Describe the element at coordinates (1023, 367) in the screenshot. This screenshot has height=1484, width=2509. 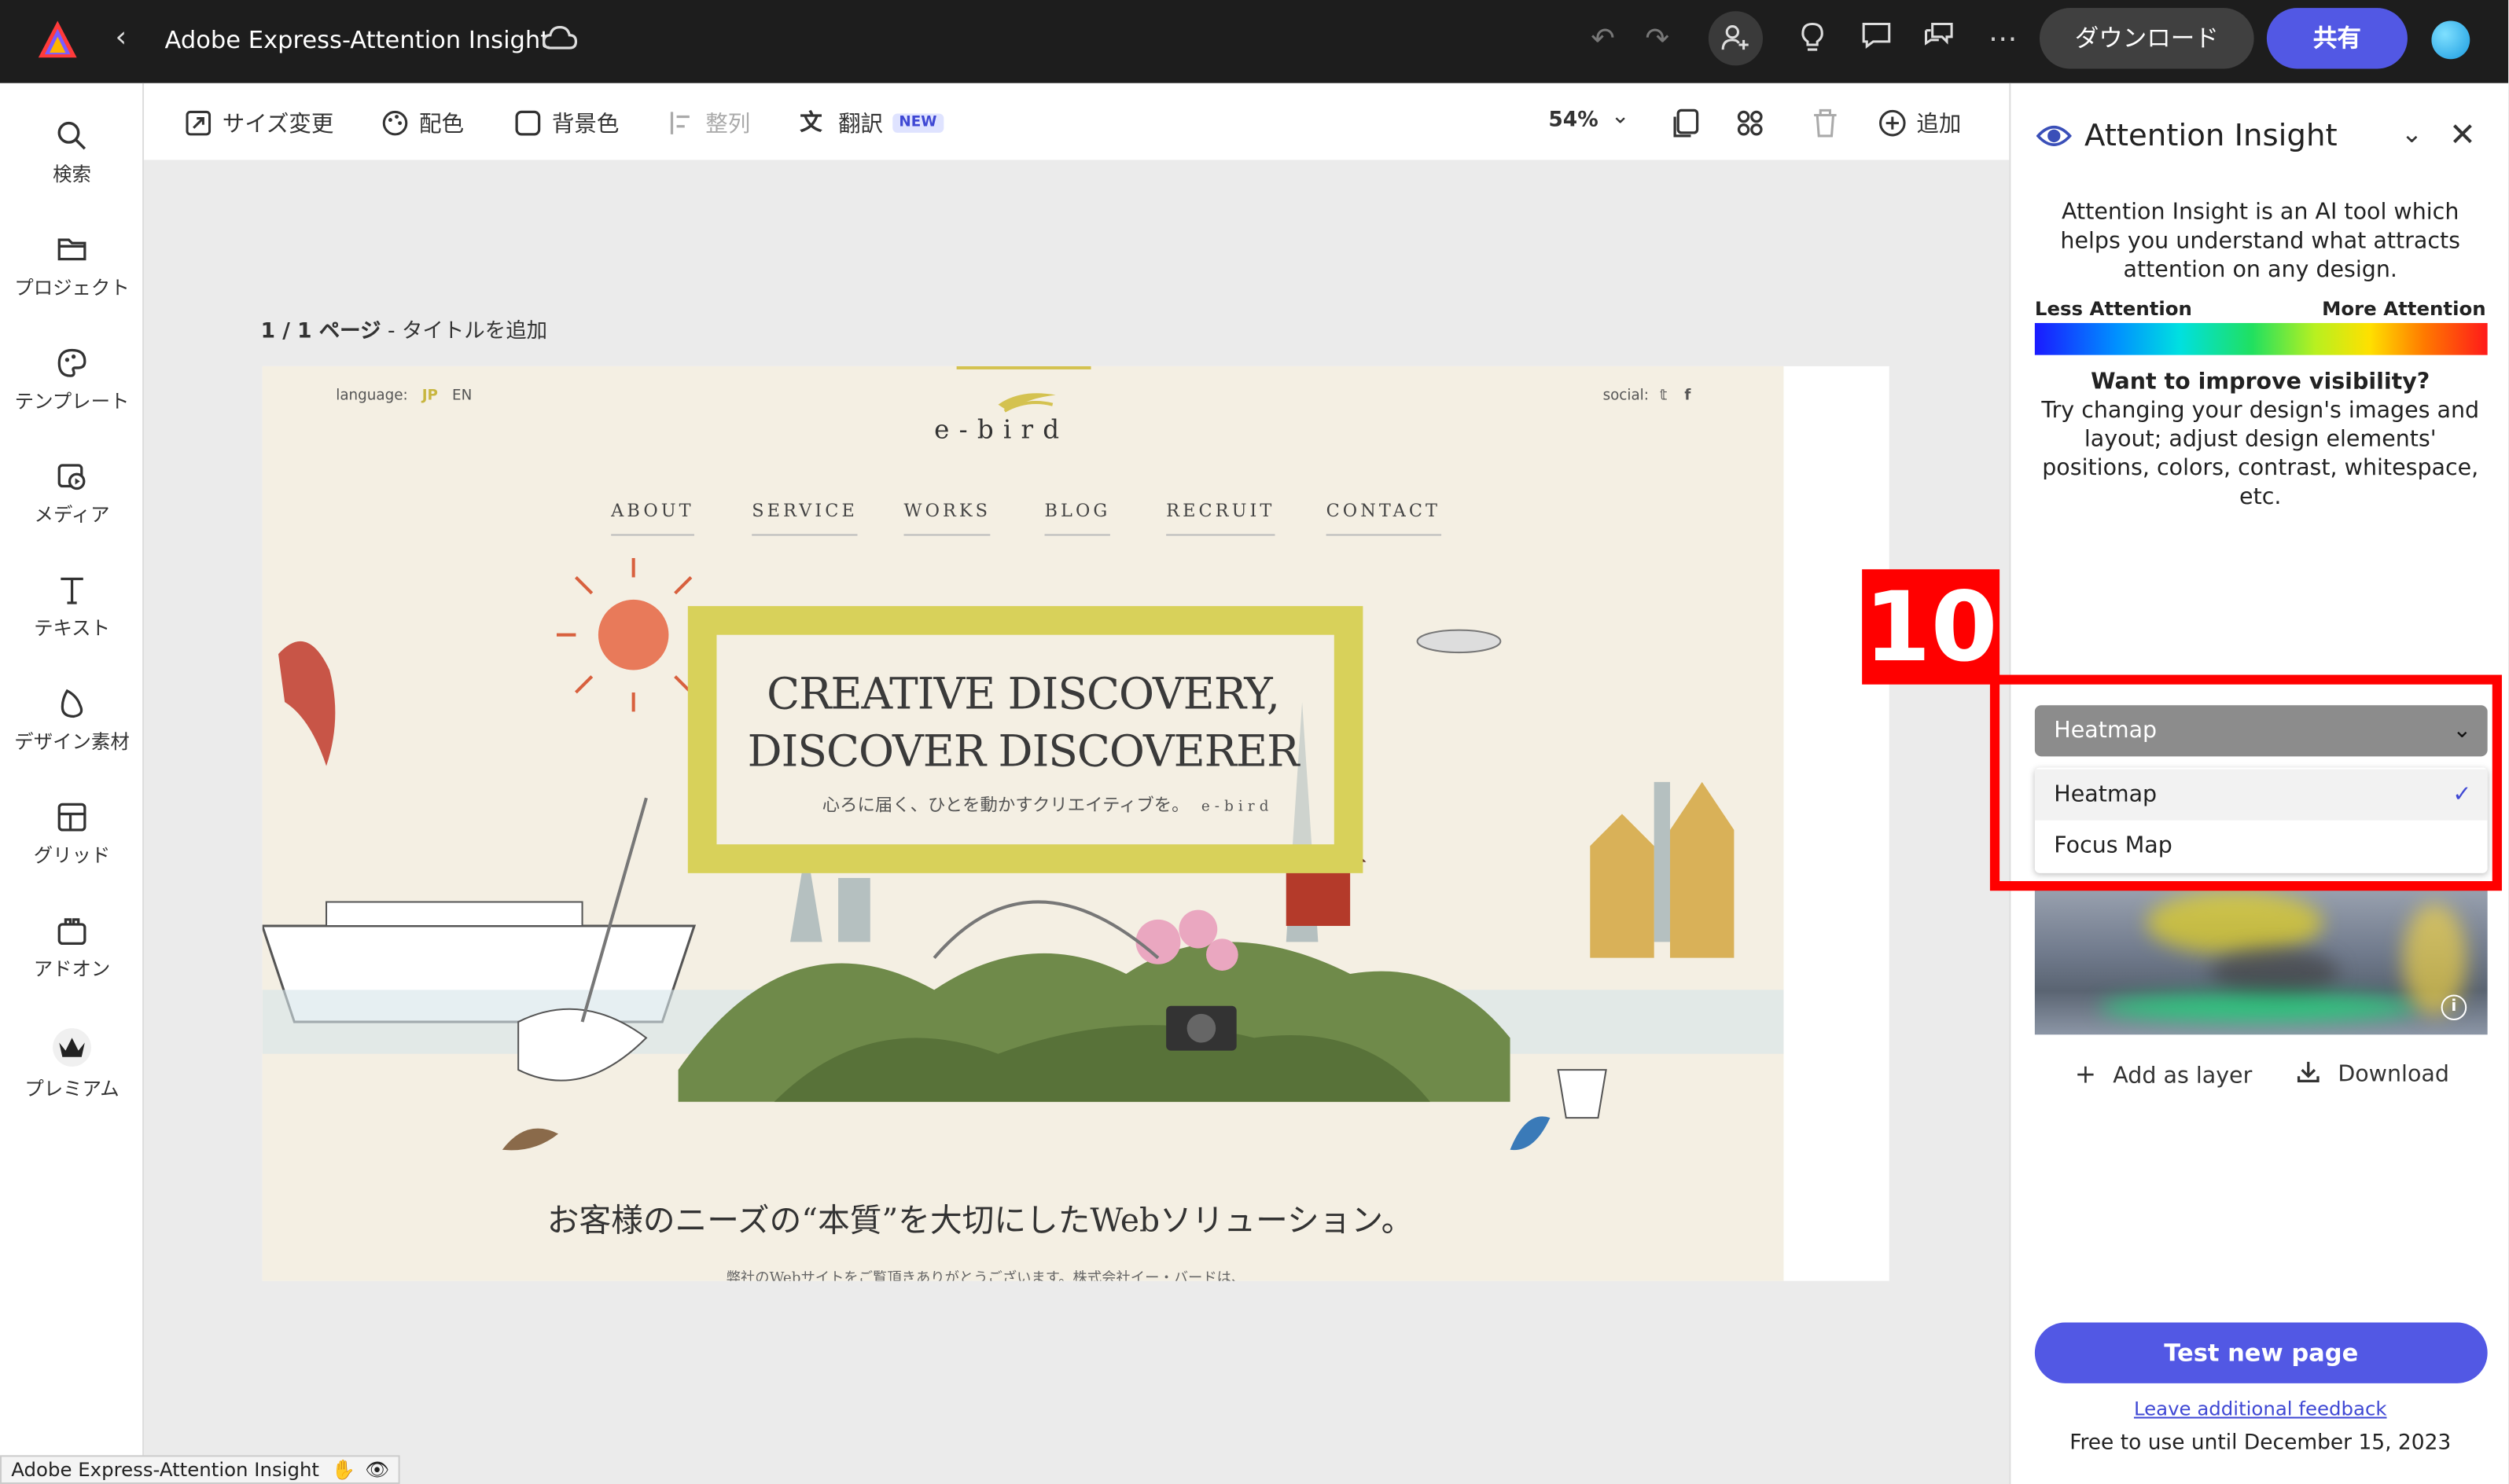
I see `brand-accent-line` at that location.